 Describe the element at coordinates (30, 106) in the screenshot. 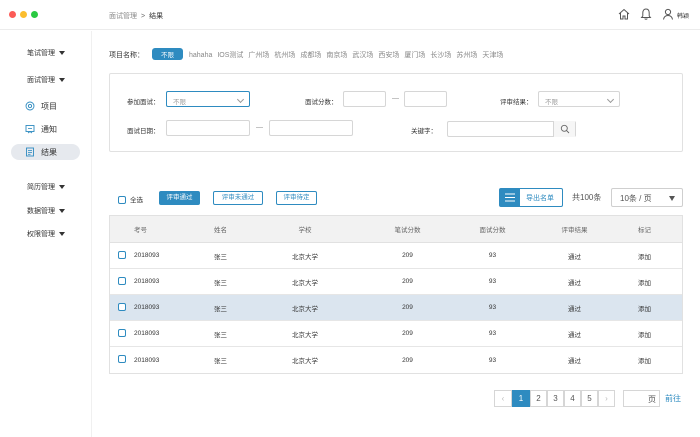

I see `project-icon` at that location.